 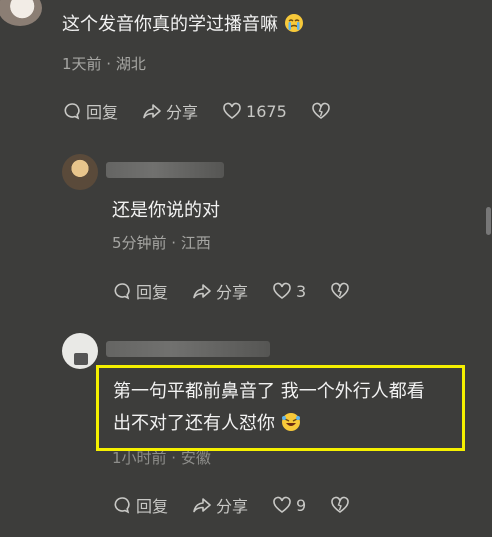 I want to click on like-count: 9, so click(x=301, y=505).